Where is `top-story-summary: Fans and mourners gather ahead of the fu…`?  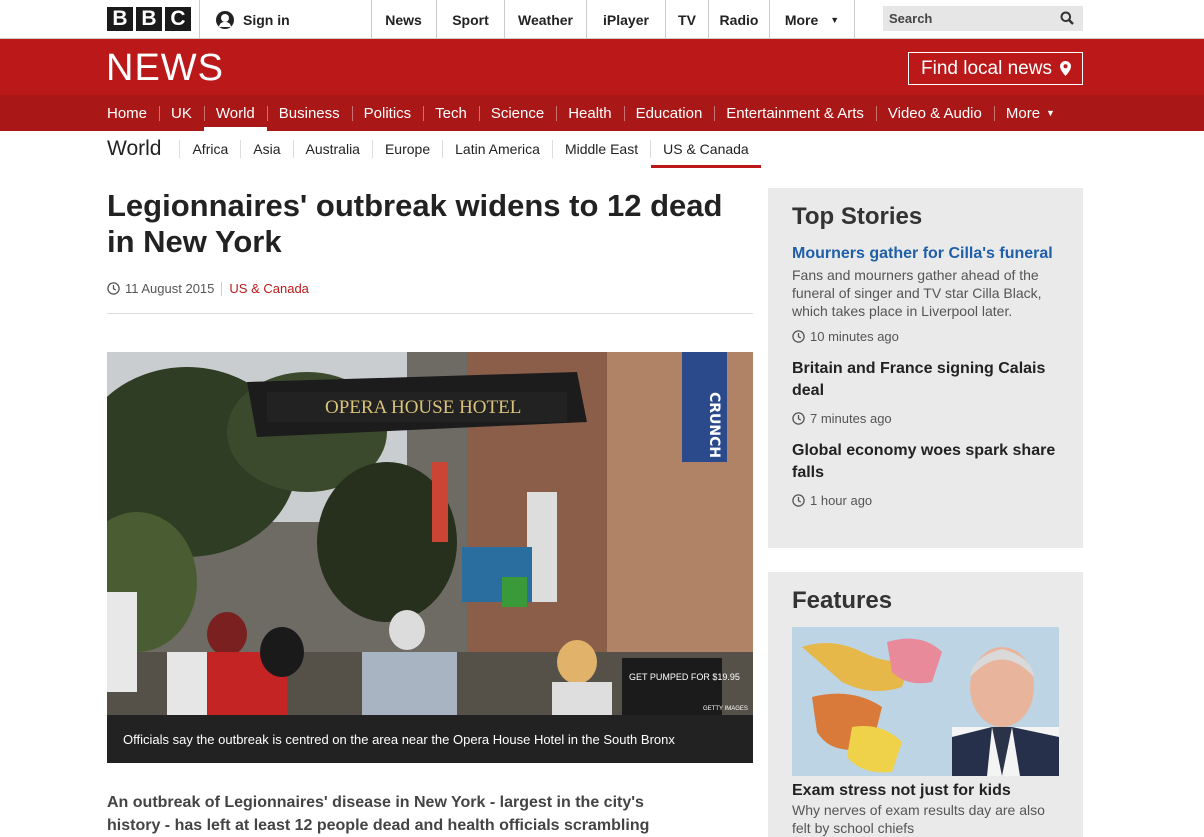
top-story-summary: Fans and mourners gather ahead of the fu… is located at coordinates (917, 293).